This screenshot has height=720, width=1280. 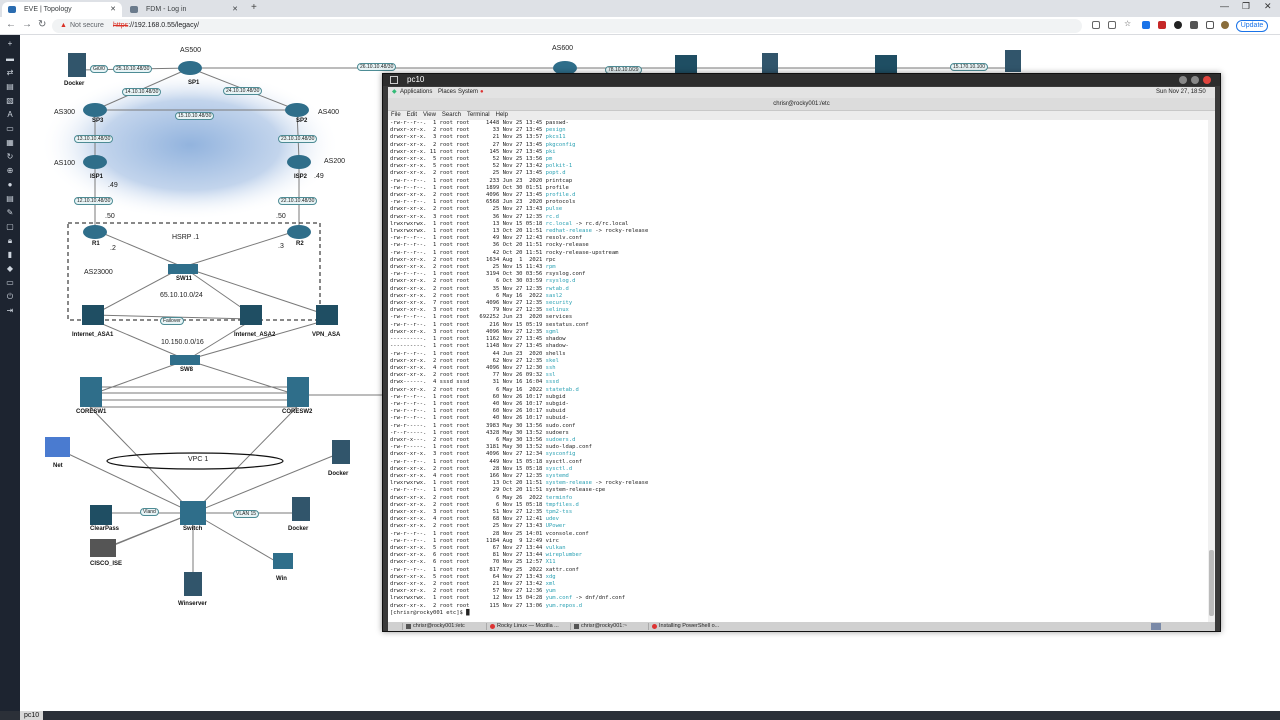 I want to click on nodes-icon: ▬, so click(x=10, y=58).